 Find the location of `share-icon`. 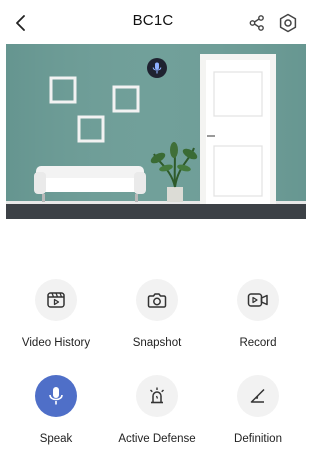

share-icon is located at coordinates (256, 23).